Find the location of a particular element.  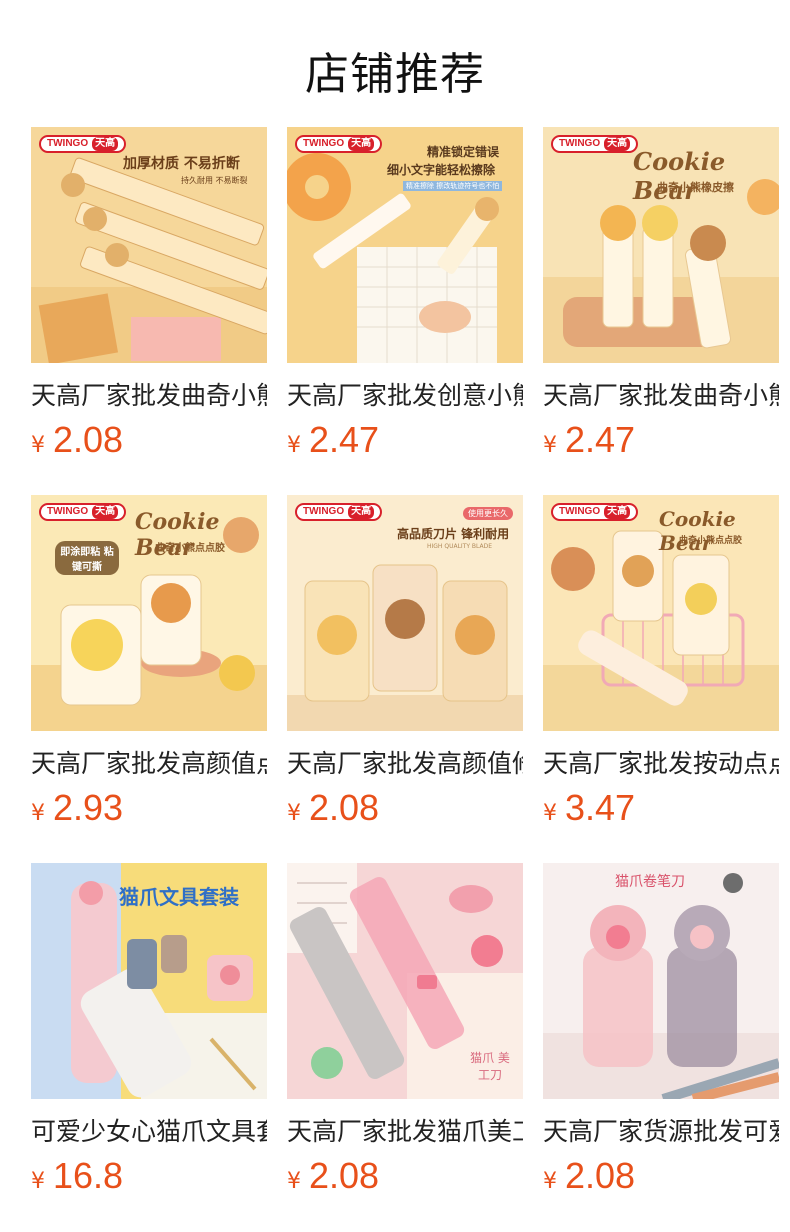

image-caption: 曲奇小熊橡皮擦 is located at coordinates (695, 187).